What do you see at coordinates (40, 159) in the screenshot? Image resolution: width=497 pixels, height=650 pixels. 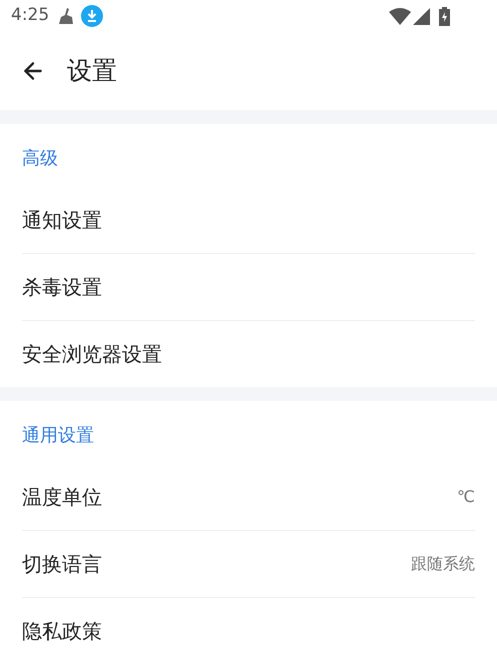 I see `section-title: 高级` at bounding box center [40, 159].